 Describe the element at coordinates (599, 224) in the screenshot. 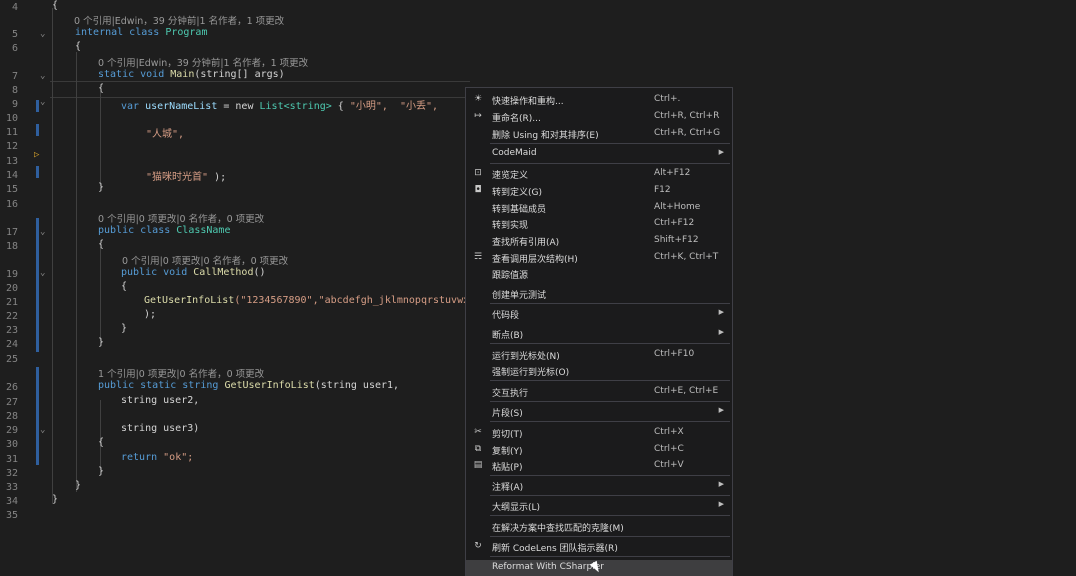

I see `menu-item: 转到实现 Ctrl+F12` at that location.